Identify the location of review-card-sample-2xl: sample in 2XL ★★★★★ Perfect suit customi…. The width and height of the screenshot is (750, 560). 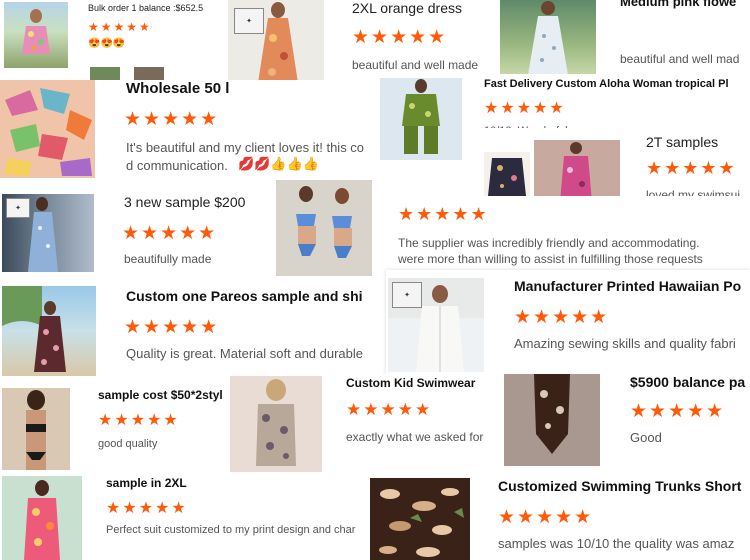
(186, 516).